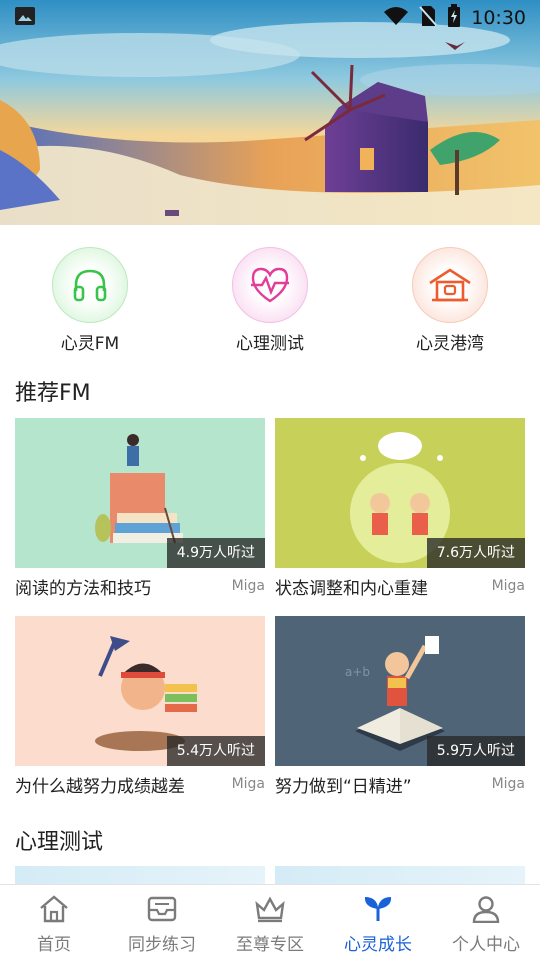 Image resolution: width=540 pixels, height=960 pixels. I want to click on fm-title: 努力做到“日精进”, so click(343, 786).